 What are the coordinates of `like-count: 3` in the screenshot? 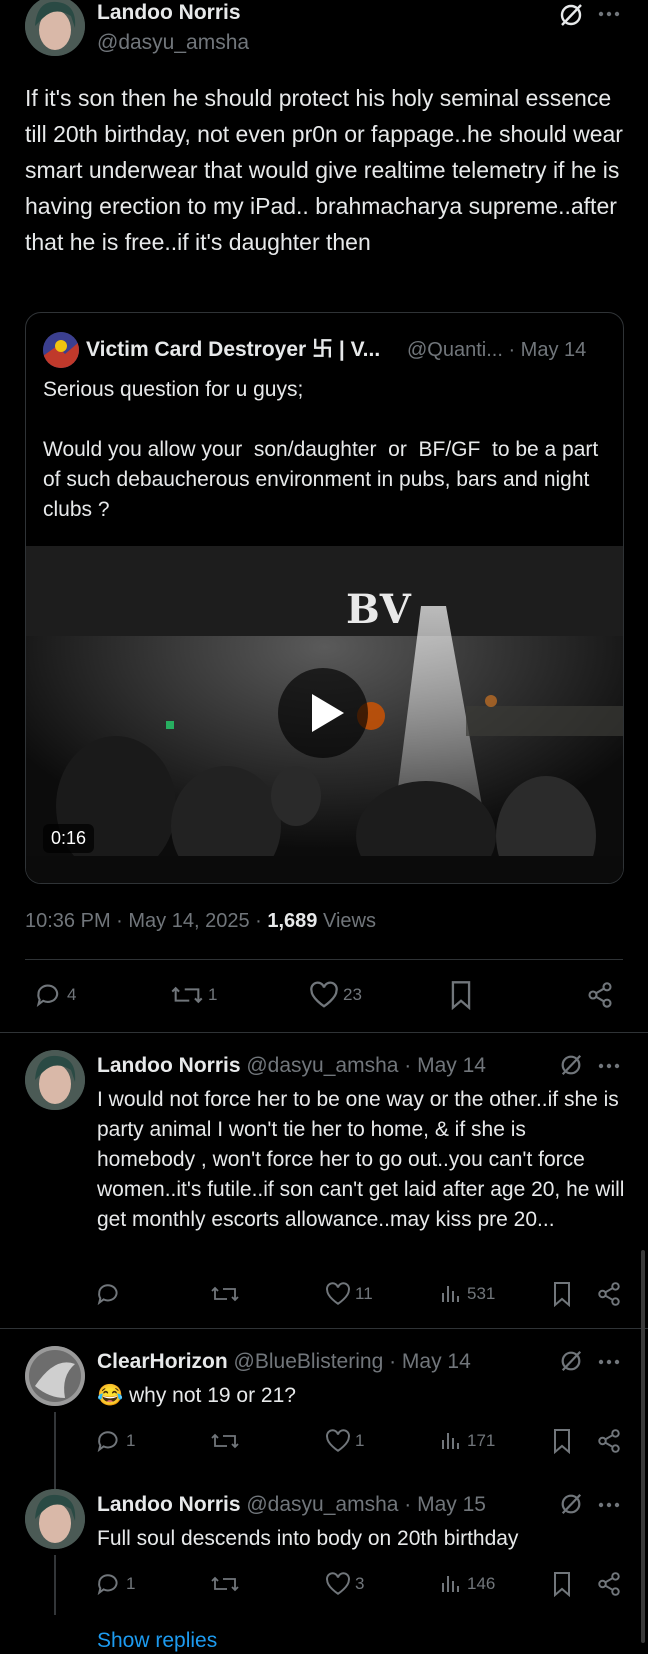 It's located at (360, 1583).